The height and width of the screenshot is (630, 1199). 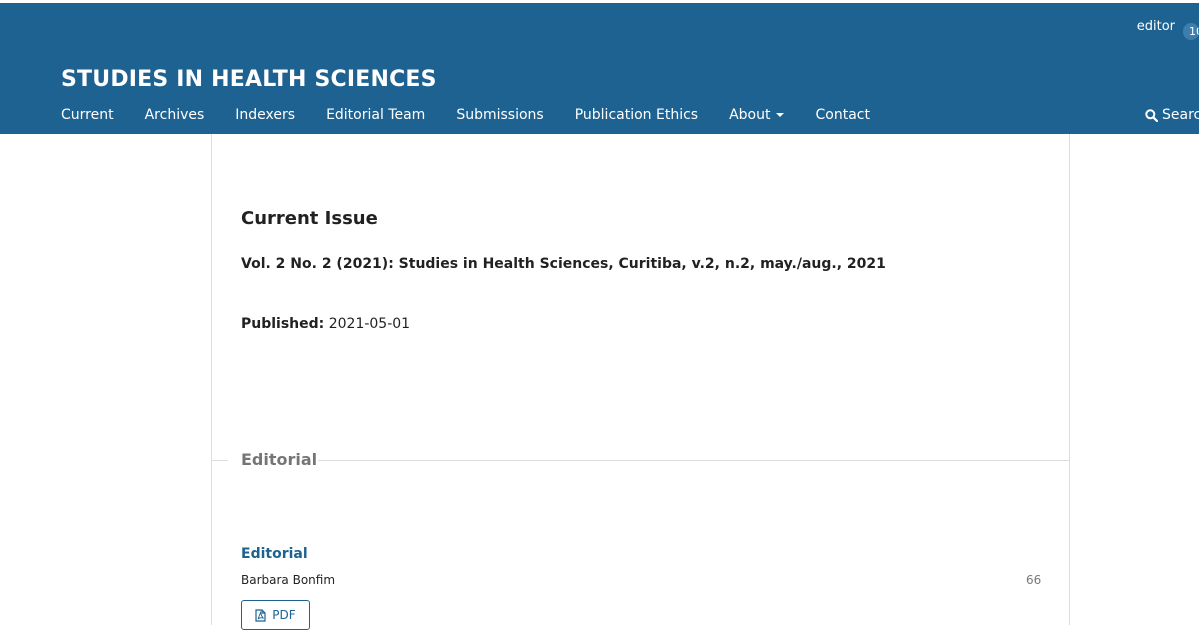 I want to click on caret-down-icon, so click(x=780, y=115).